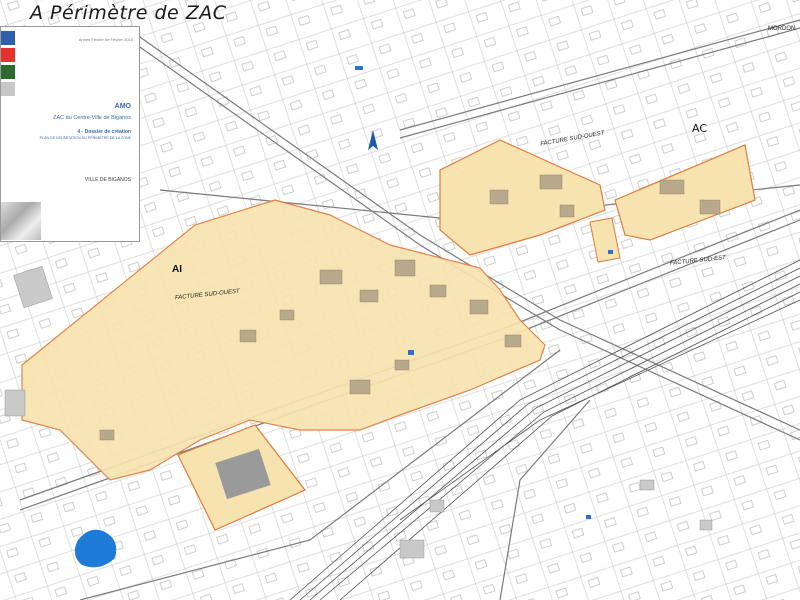 The height and width of the screenshot is (600, 800). What do you see at coordinates (107, 180) in the screenshot?
I see `cartouche-ville: VILLE DE BIGANOS` at bounding box center [107, 180].